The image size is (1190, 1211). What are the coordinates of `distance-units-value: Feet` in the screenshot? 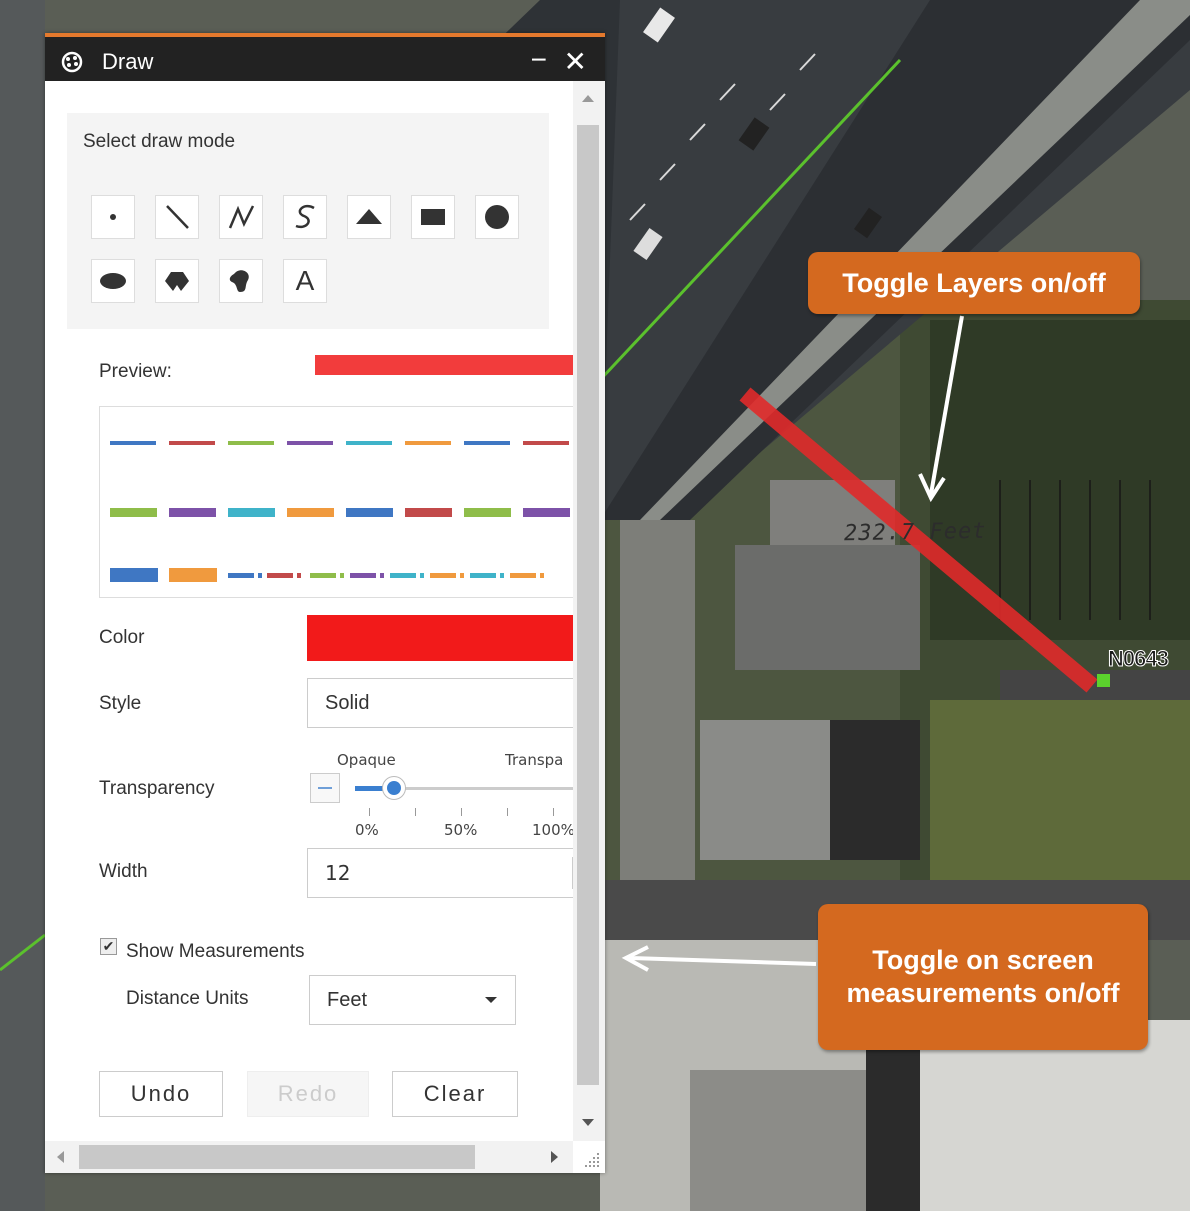 It's located at (347, 999).